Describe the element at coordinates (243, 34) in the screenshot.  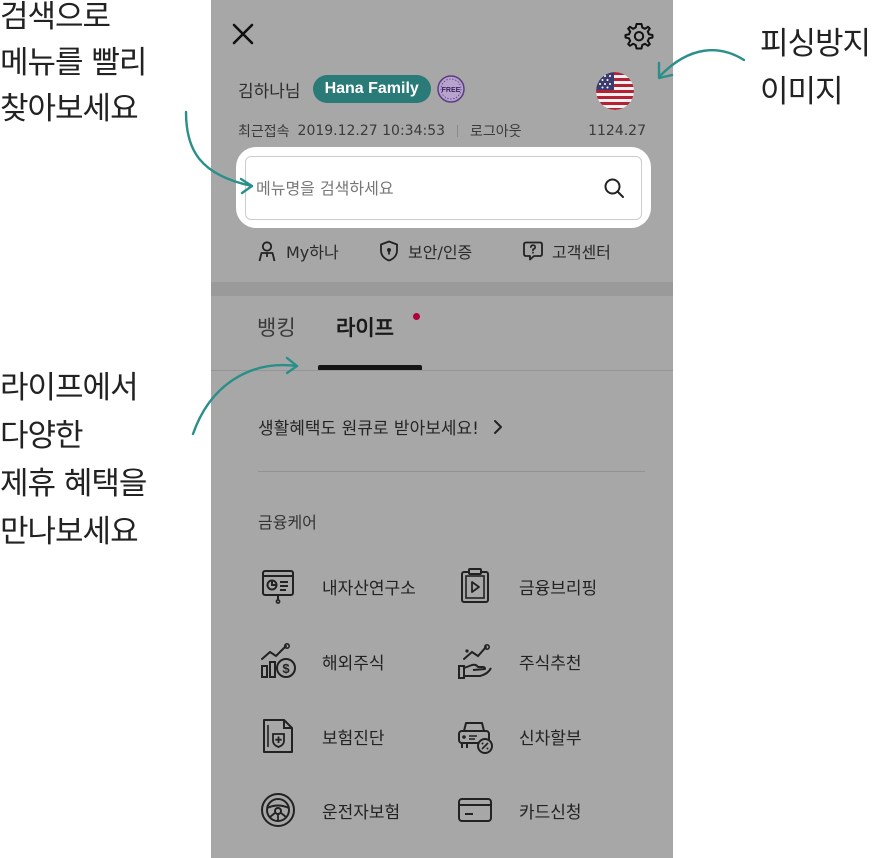
I see `close-icon` at that location.